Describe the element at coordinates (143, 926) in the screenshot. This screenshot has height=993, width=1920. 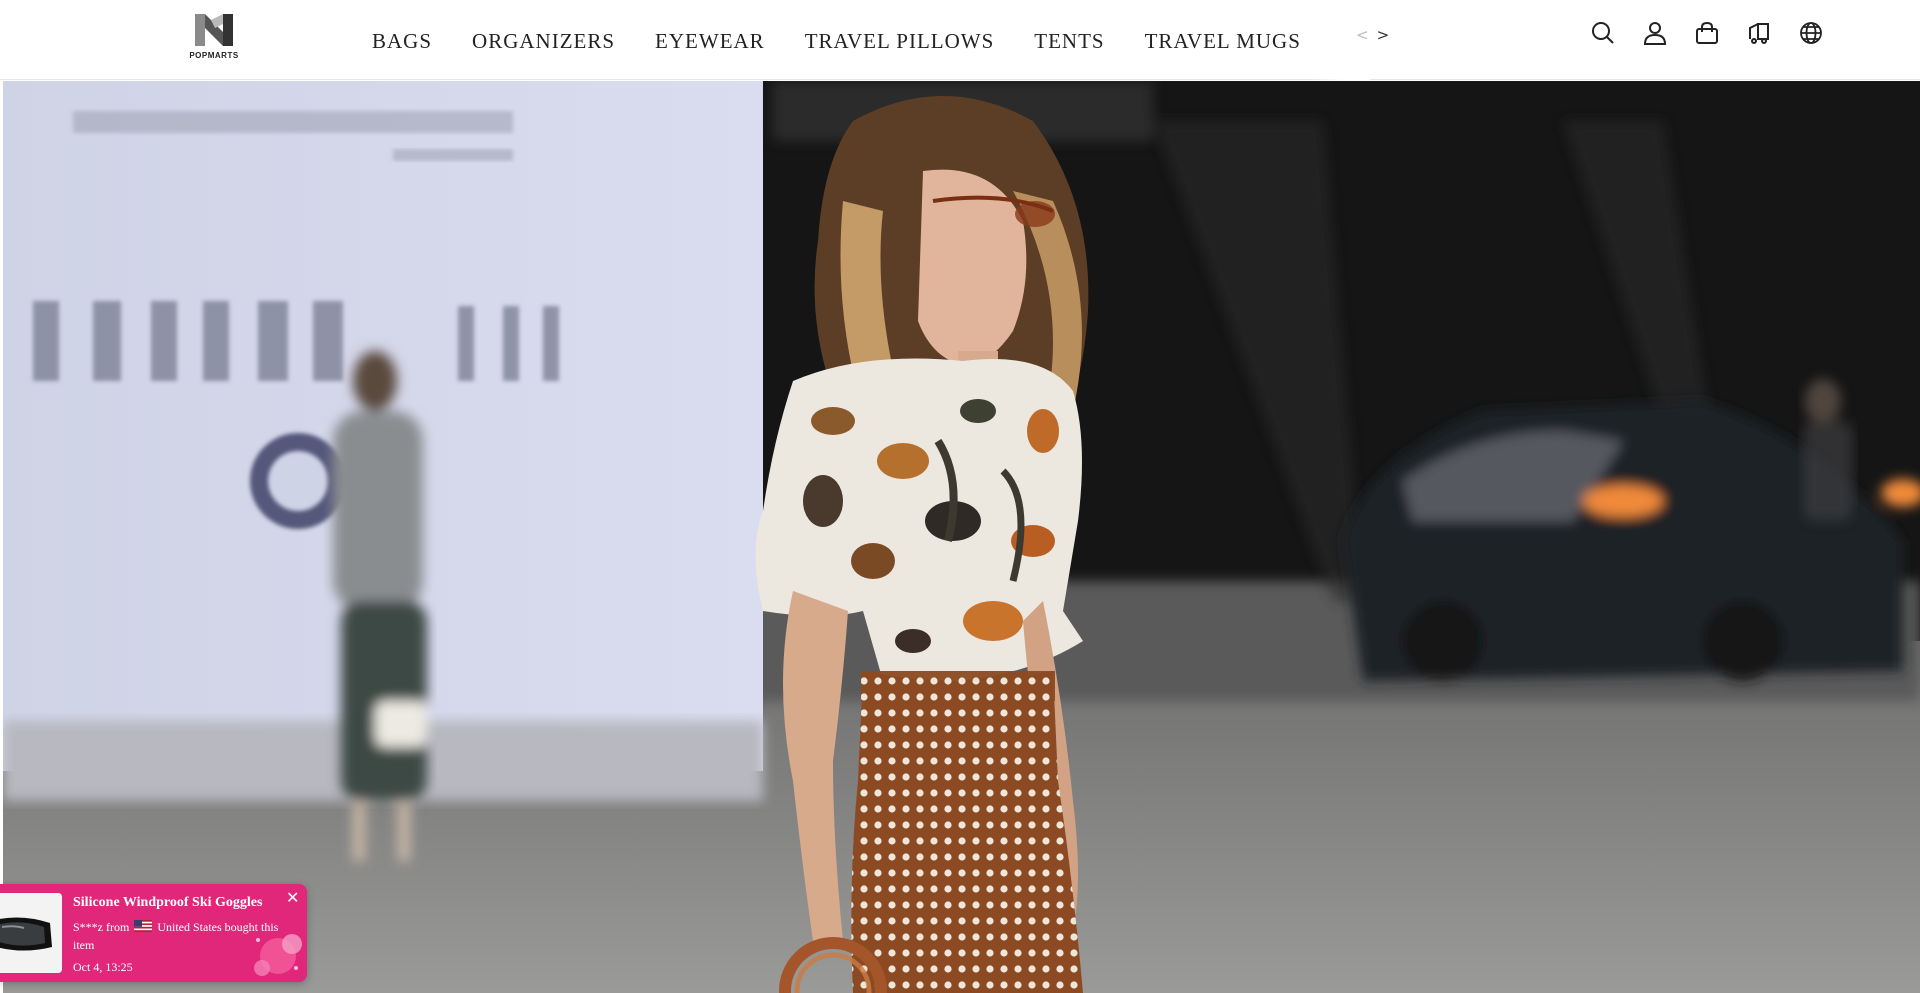
I see `us-flag-icon` at that location.